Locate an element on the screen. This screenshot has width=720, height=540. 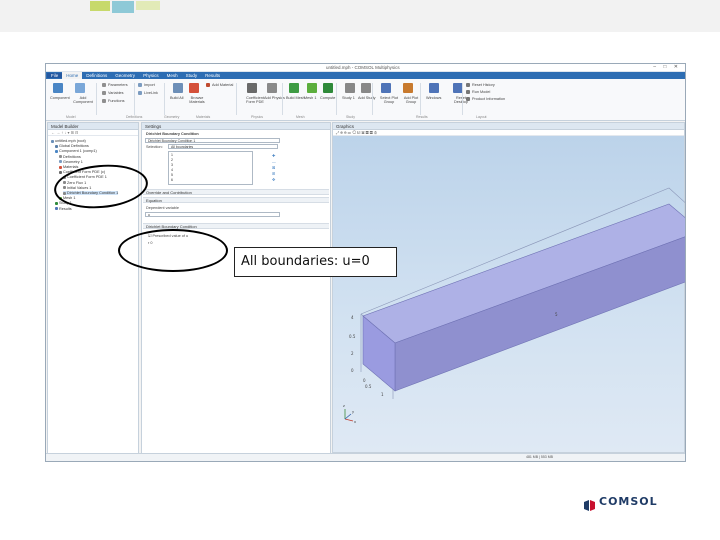
tree-item-label: untitled.mph (root) is located at coordinates (70, 141).